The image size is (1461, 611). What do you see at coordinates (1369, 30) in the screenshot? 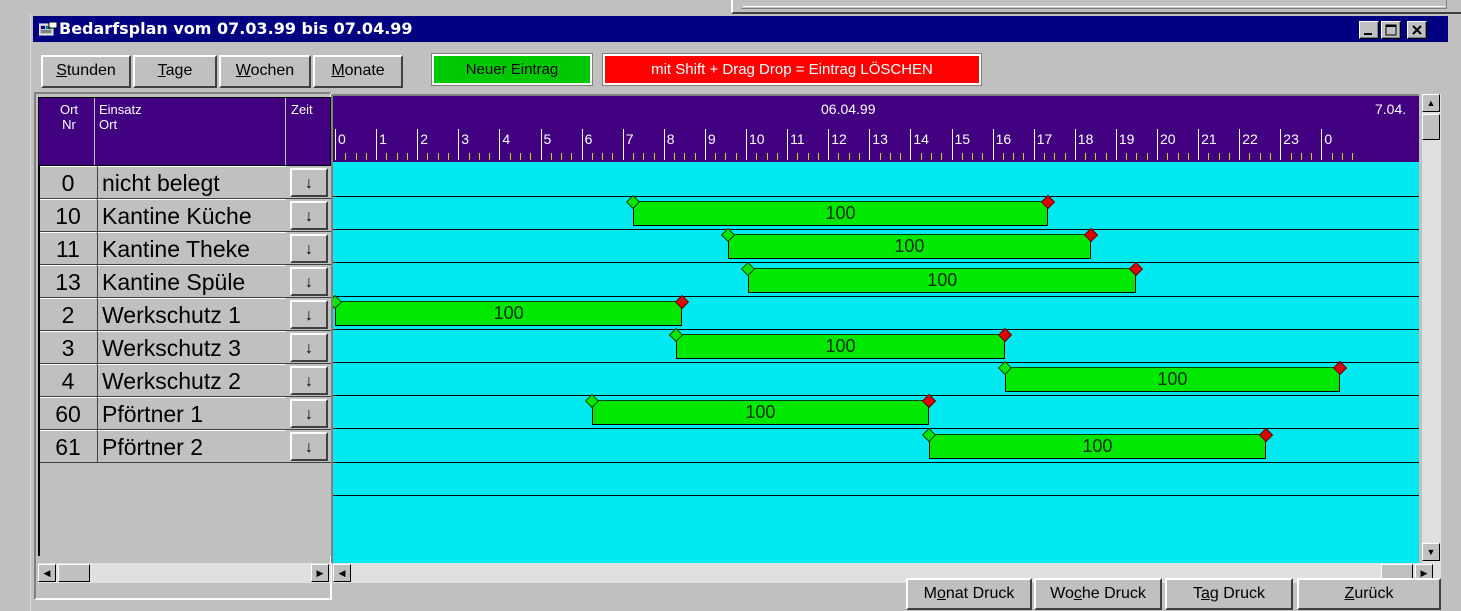
I see `minimize-button` at bounding box center [1369, 30].